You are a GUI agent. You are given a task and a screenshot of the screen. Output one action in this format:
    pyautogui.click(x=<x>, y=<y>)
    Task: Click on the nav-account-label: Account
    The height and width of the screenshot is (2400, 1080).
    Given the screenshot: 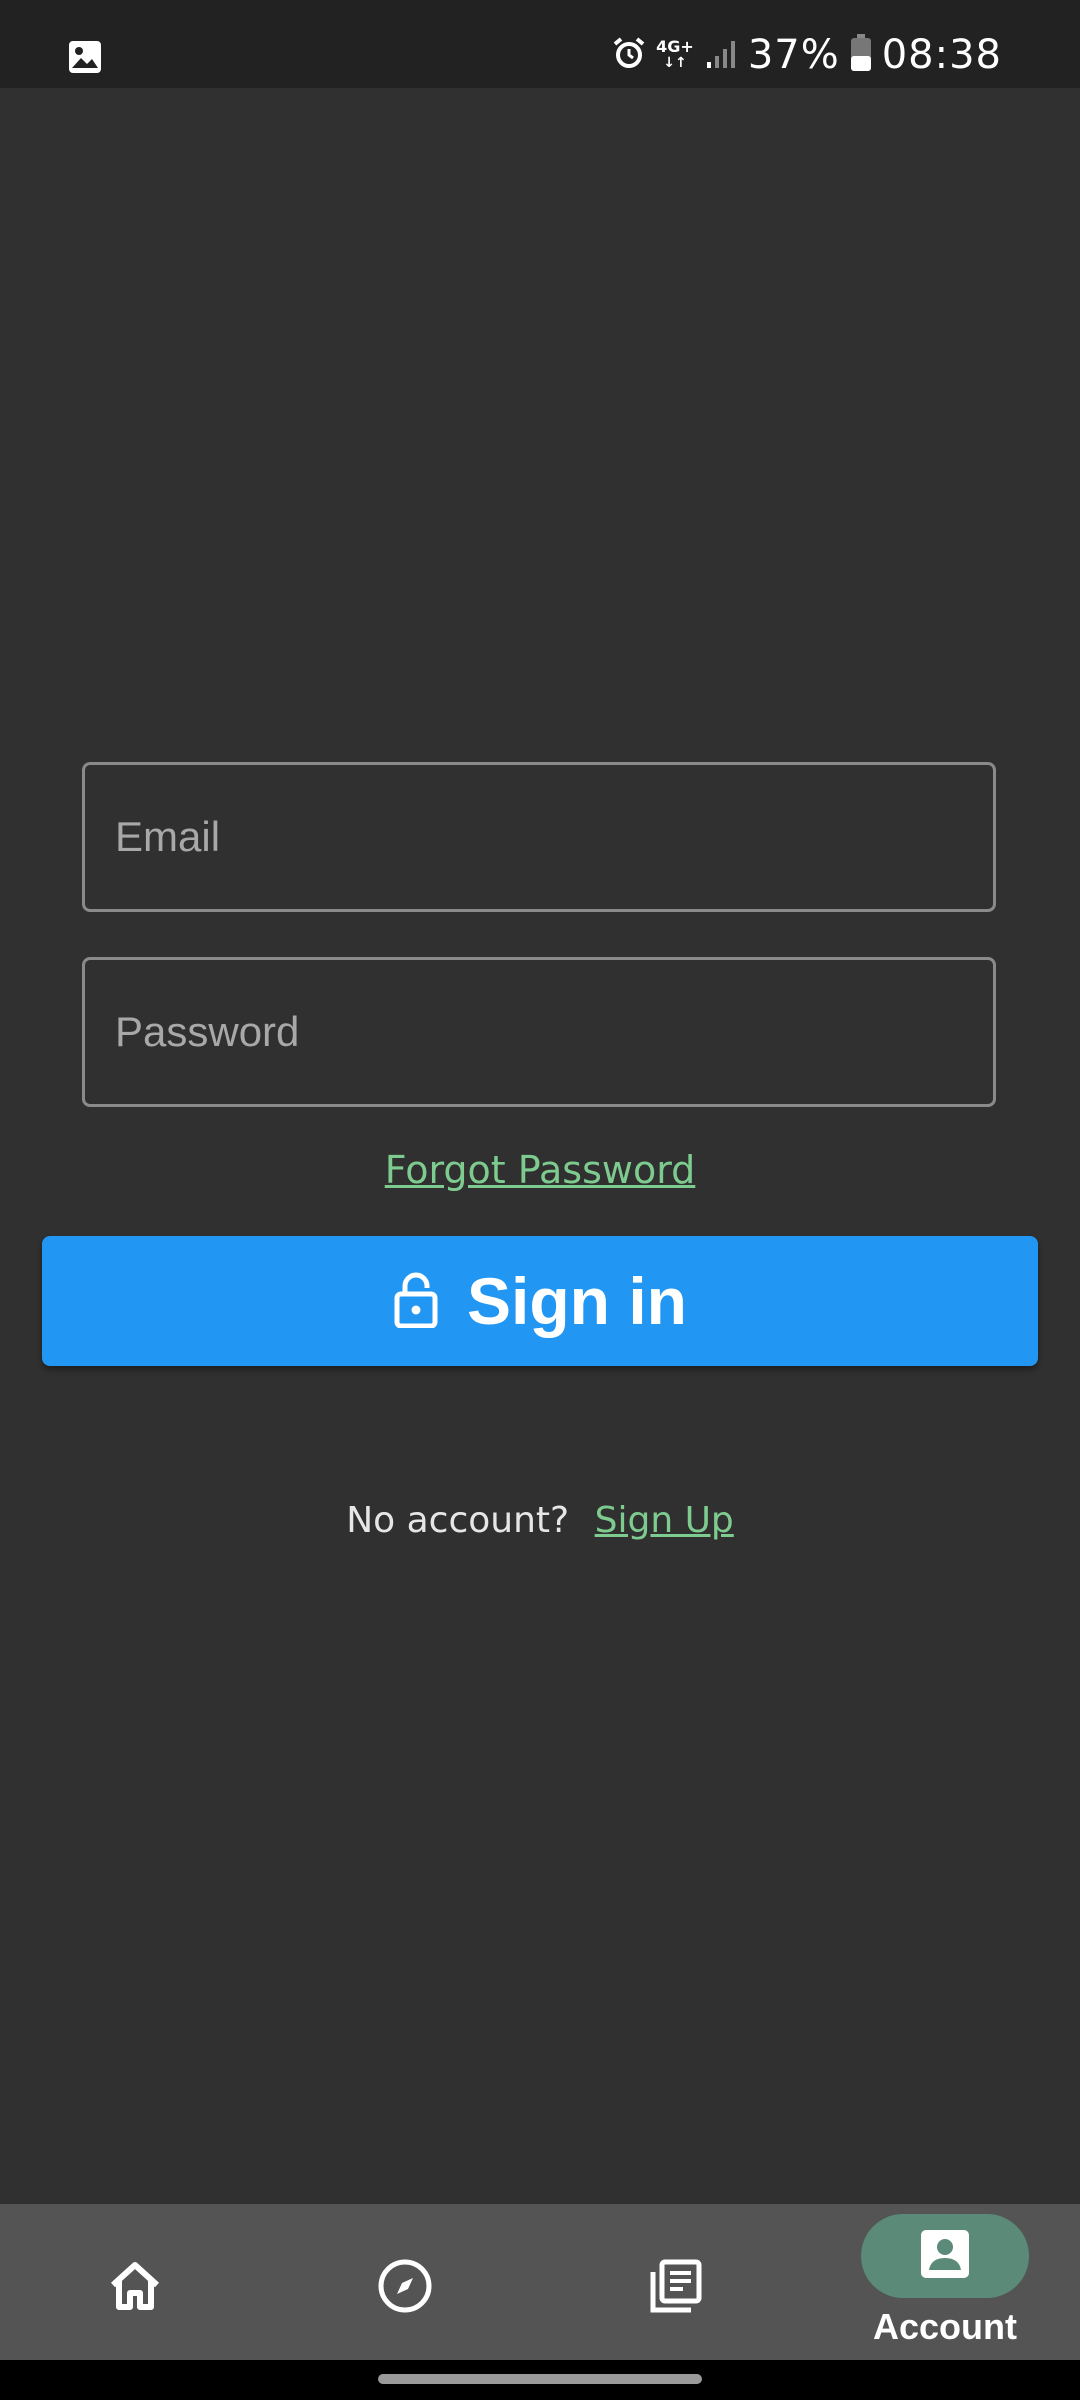 What is the action you would take?
    pyautogui.click(x=945, y=2326)
    